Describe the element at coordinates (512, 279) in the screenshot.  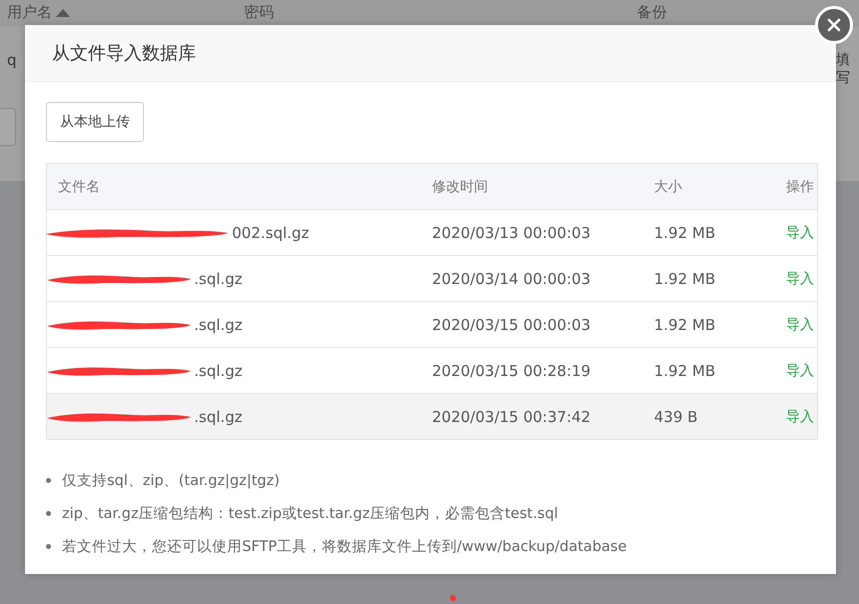
I see `table-cell-text: 2020/03/14 00:00:03` at that location.